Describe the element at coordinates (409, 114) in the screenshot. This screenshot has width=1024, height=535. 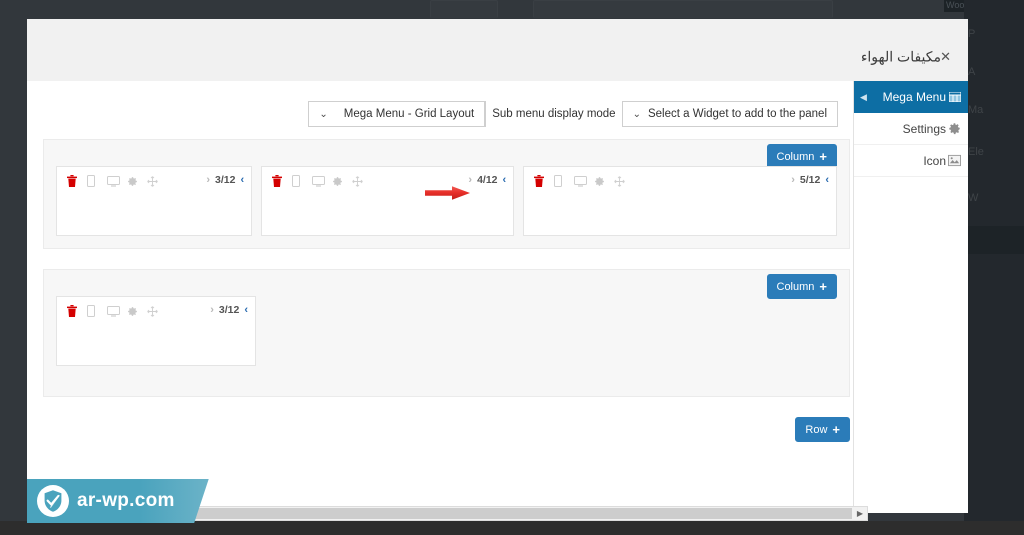
I see `layout-select-value: Mega Menu - Grid Layout` at that location.